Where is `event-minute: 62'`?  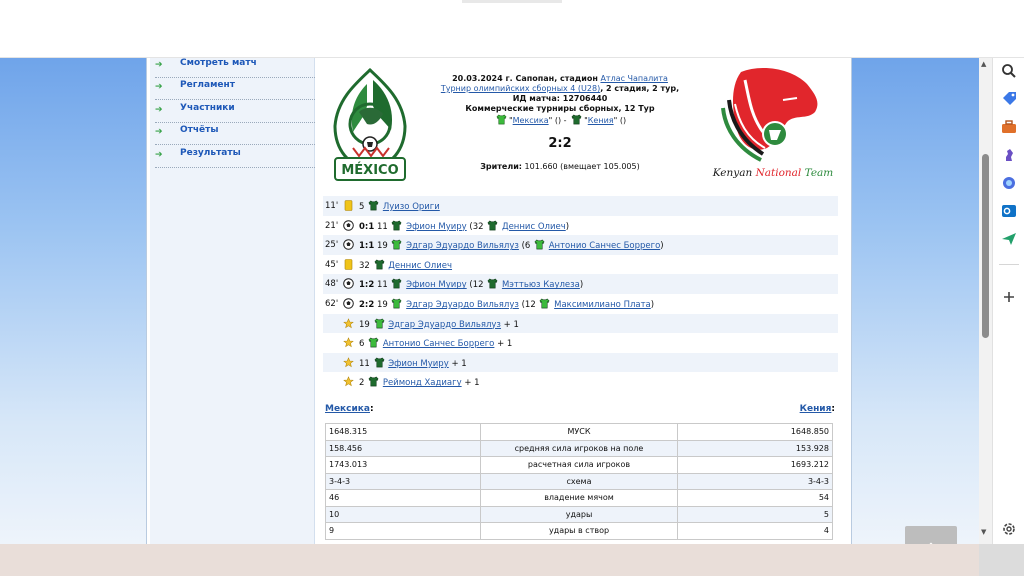
event-minute: 62' is located at coordinates (332, 303).